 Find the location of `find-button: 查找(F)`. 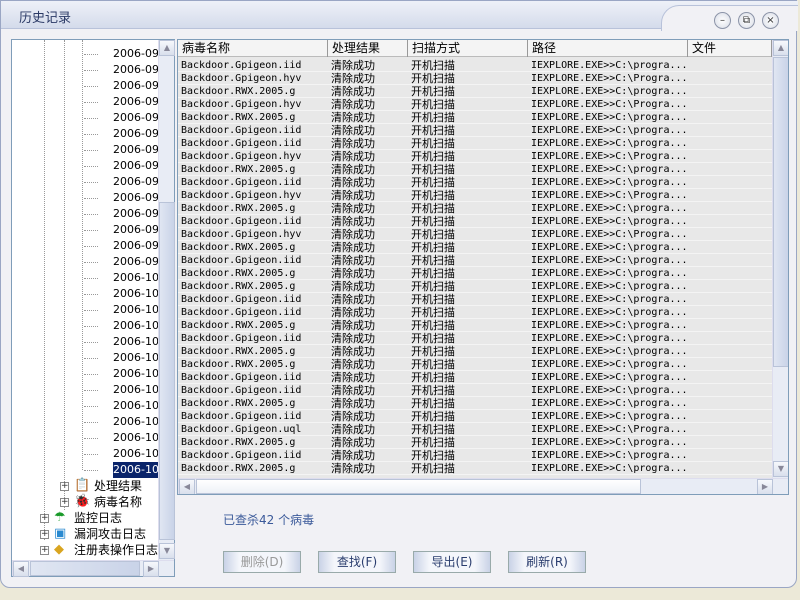

find-button: 查找(F) is located at coordinates (357, 562).